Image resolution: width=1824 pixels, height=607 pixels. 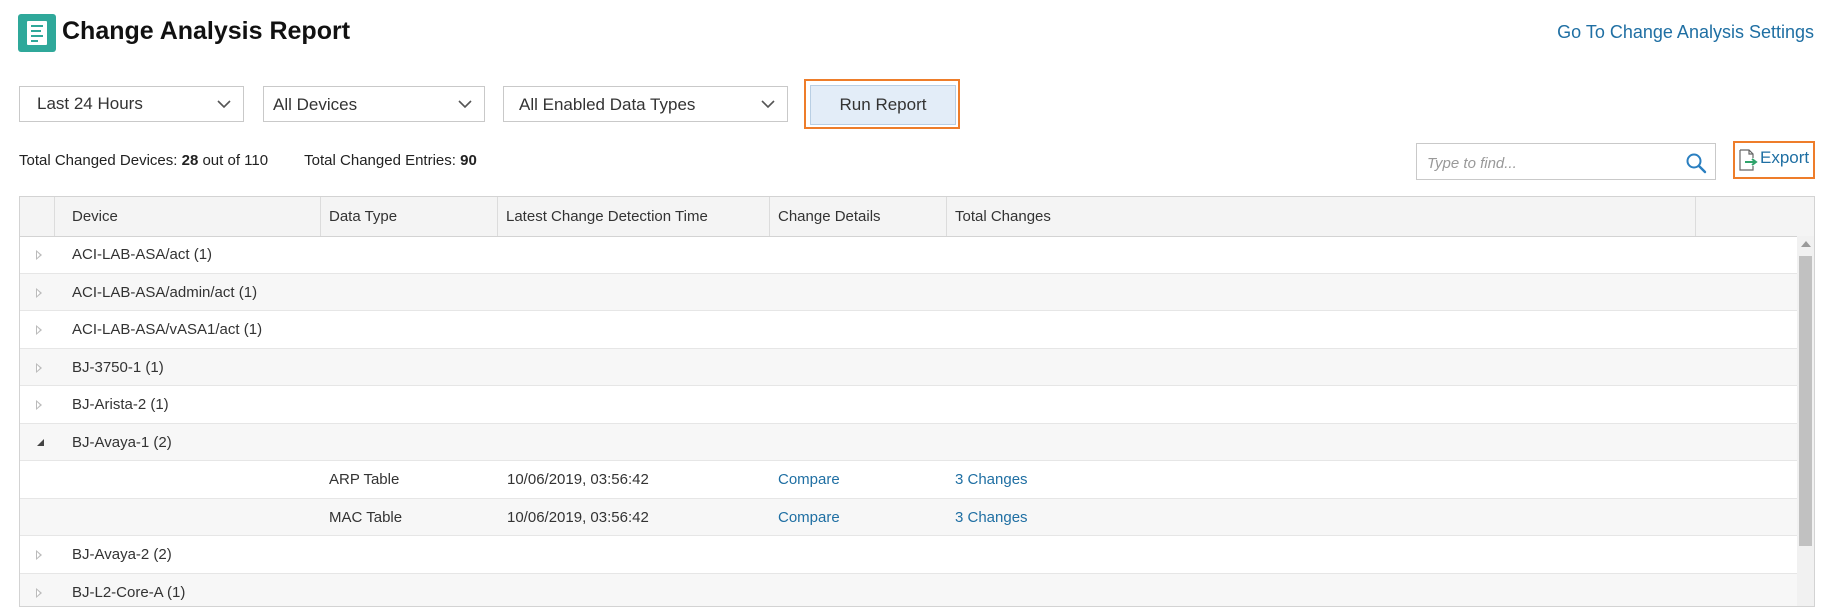 What do you see at coordinates (315, 104) in the screenshot?
I see `device-select-value: All Devices` at bounding box center [315, 104].